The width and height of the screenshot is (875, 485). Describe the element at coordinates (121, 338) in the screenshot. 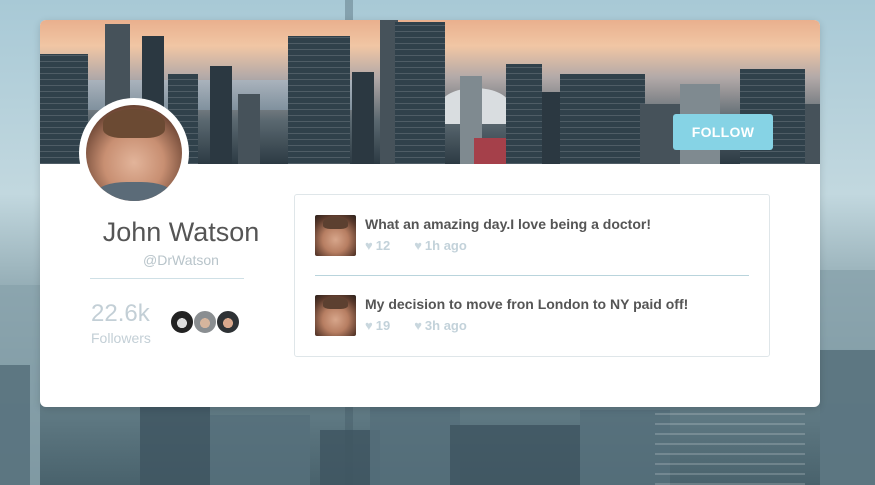

I see `followers-label: Followers` at that location.